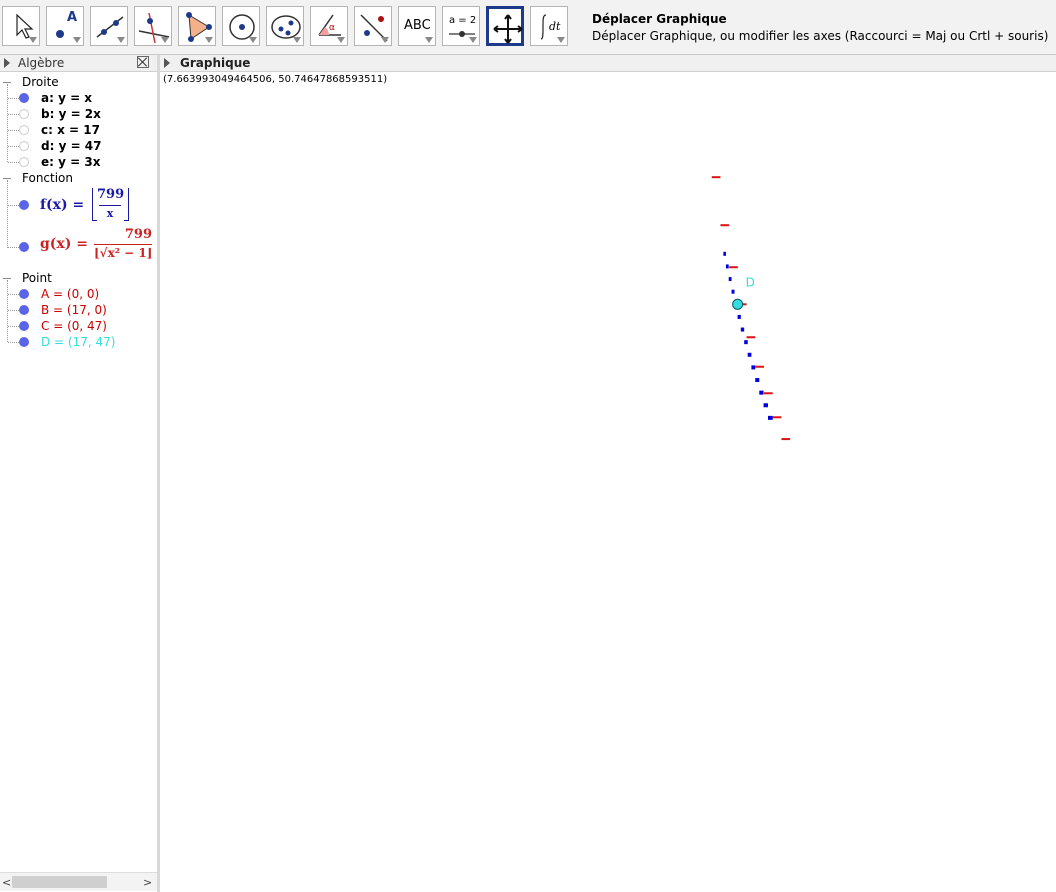 The width and height of the screenshot is (1056, 892). What do you see at coordinates (78, 342) in the screenshot?
I see `object-D: D = (17, 47)` at bounding box center [78, 342].